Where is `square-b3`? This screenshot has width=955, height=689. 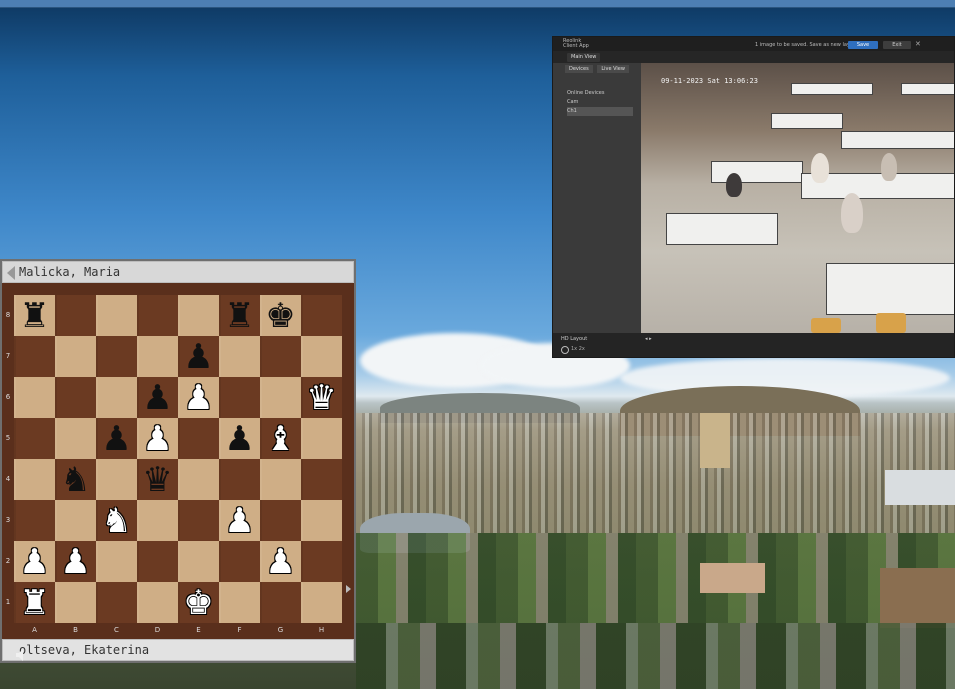
square-b3 is located at coordinates (75, 520).